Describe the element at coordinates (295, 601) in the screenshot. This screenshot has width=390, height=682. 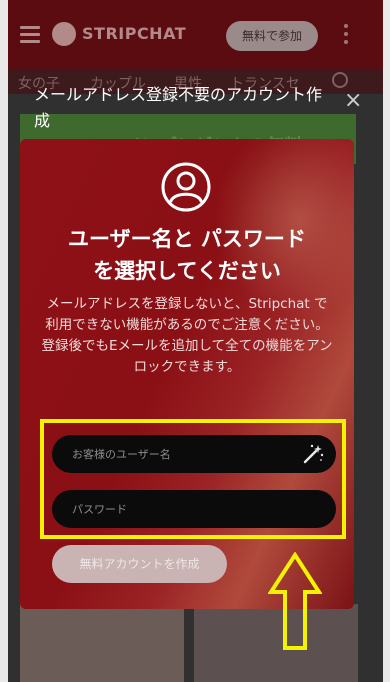
I see `up-arrow-icon` at that location.